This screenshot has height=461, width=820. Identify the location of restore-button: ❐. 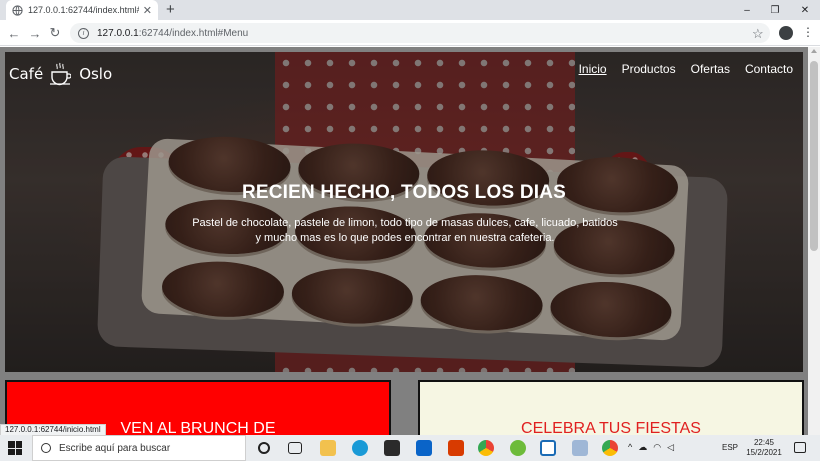
(775, 10).